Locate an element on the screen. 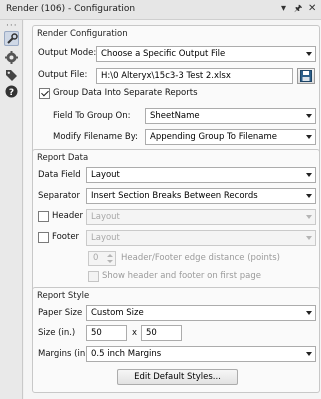 The height and width of the screenshot is (399, 321). separator-value: Insert Section Breaks Between Records is located at coordinates (174, 196).